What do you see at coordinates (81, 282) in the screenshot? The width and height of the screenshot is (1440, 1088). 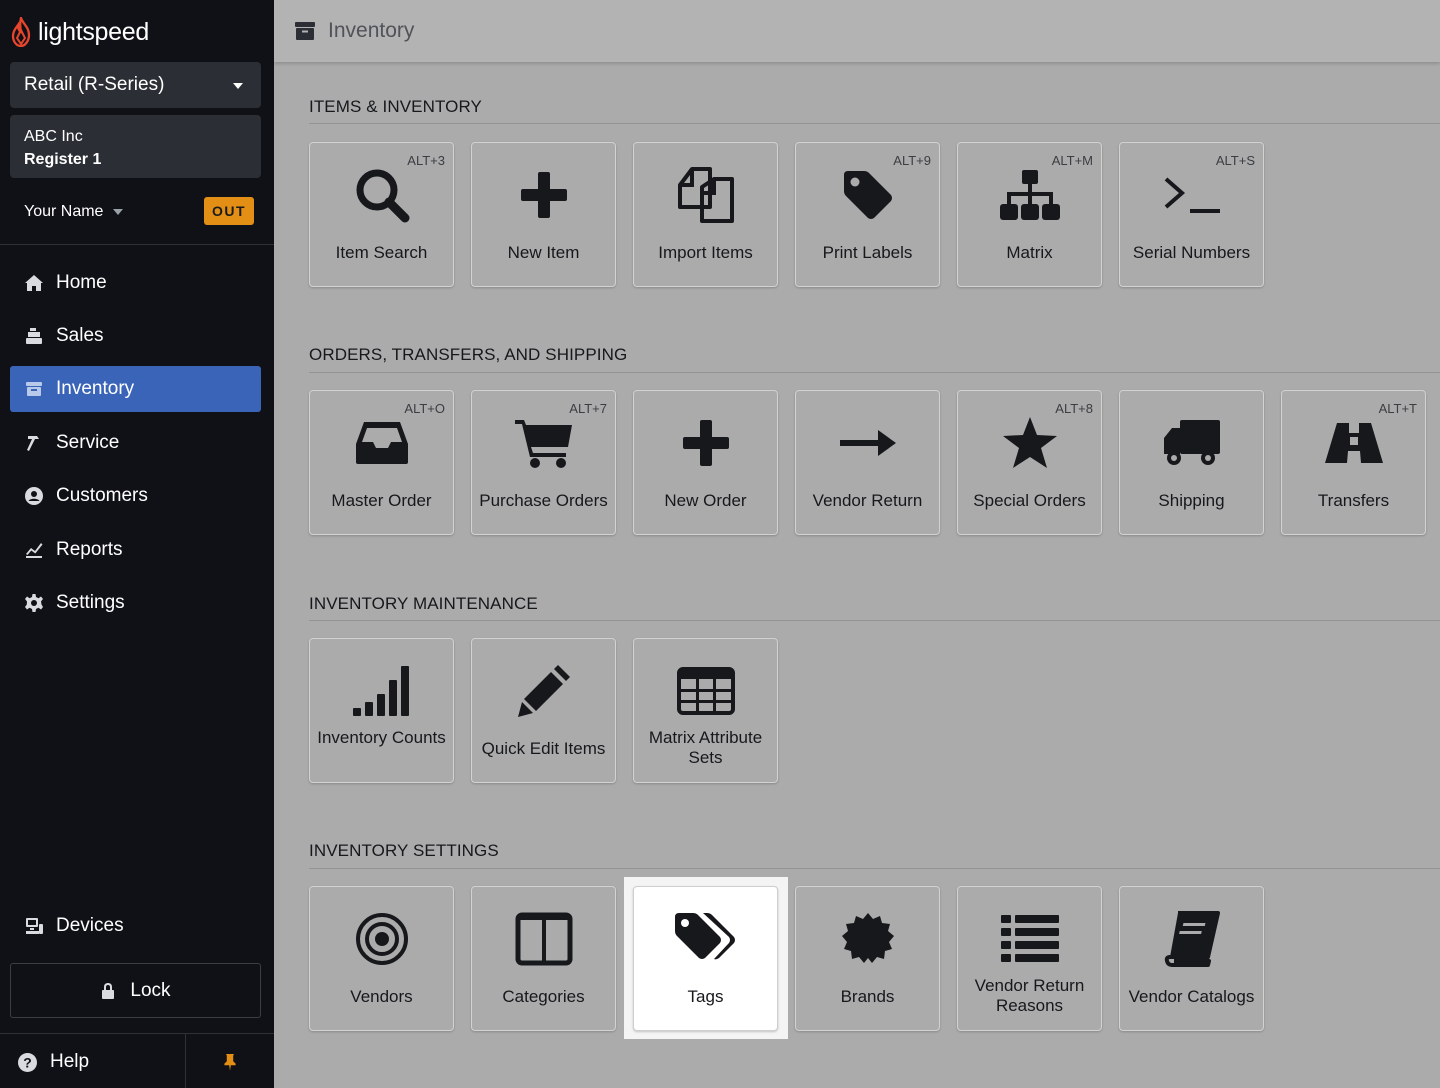 I see `nav-label: Home` at bounding box center [81, 282].